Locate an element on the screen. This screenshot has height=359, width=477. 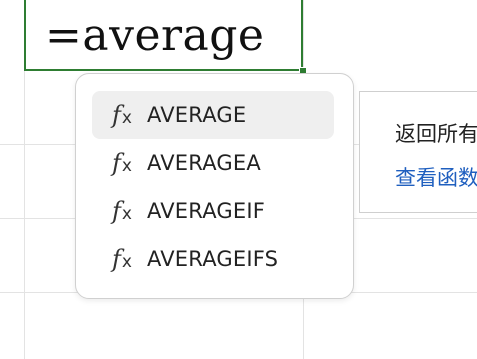
view-function-help-link: 查看函数 is located at coordinates (436, 177).